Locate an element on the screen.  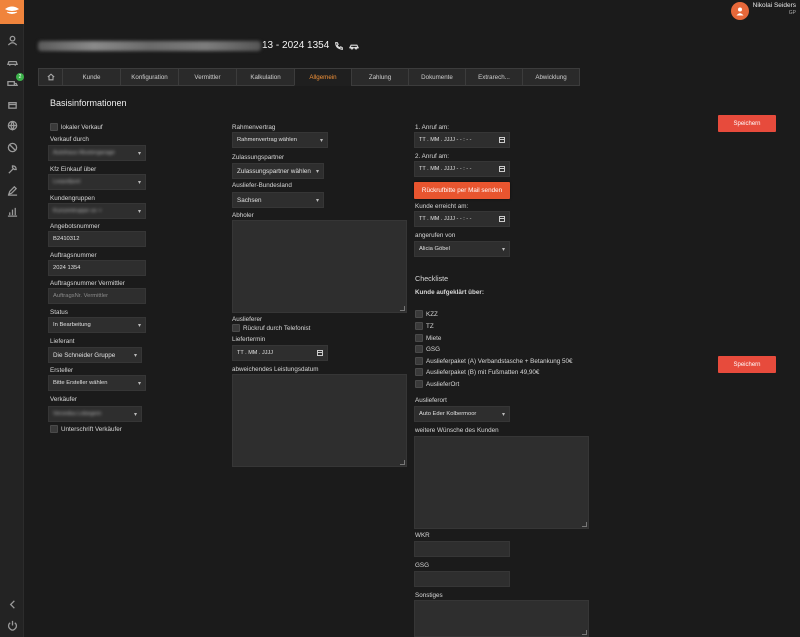
auftragsnummer-field: 2024 1354 is located at coordinates (97, 268).